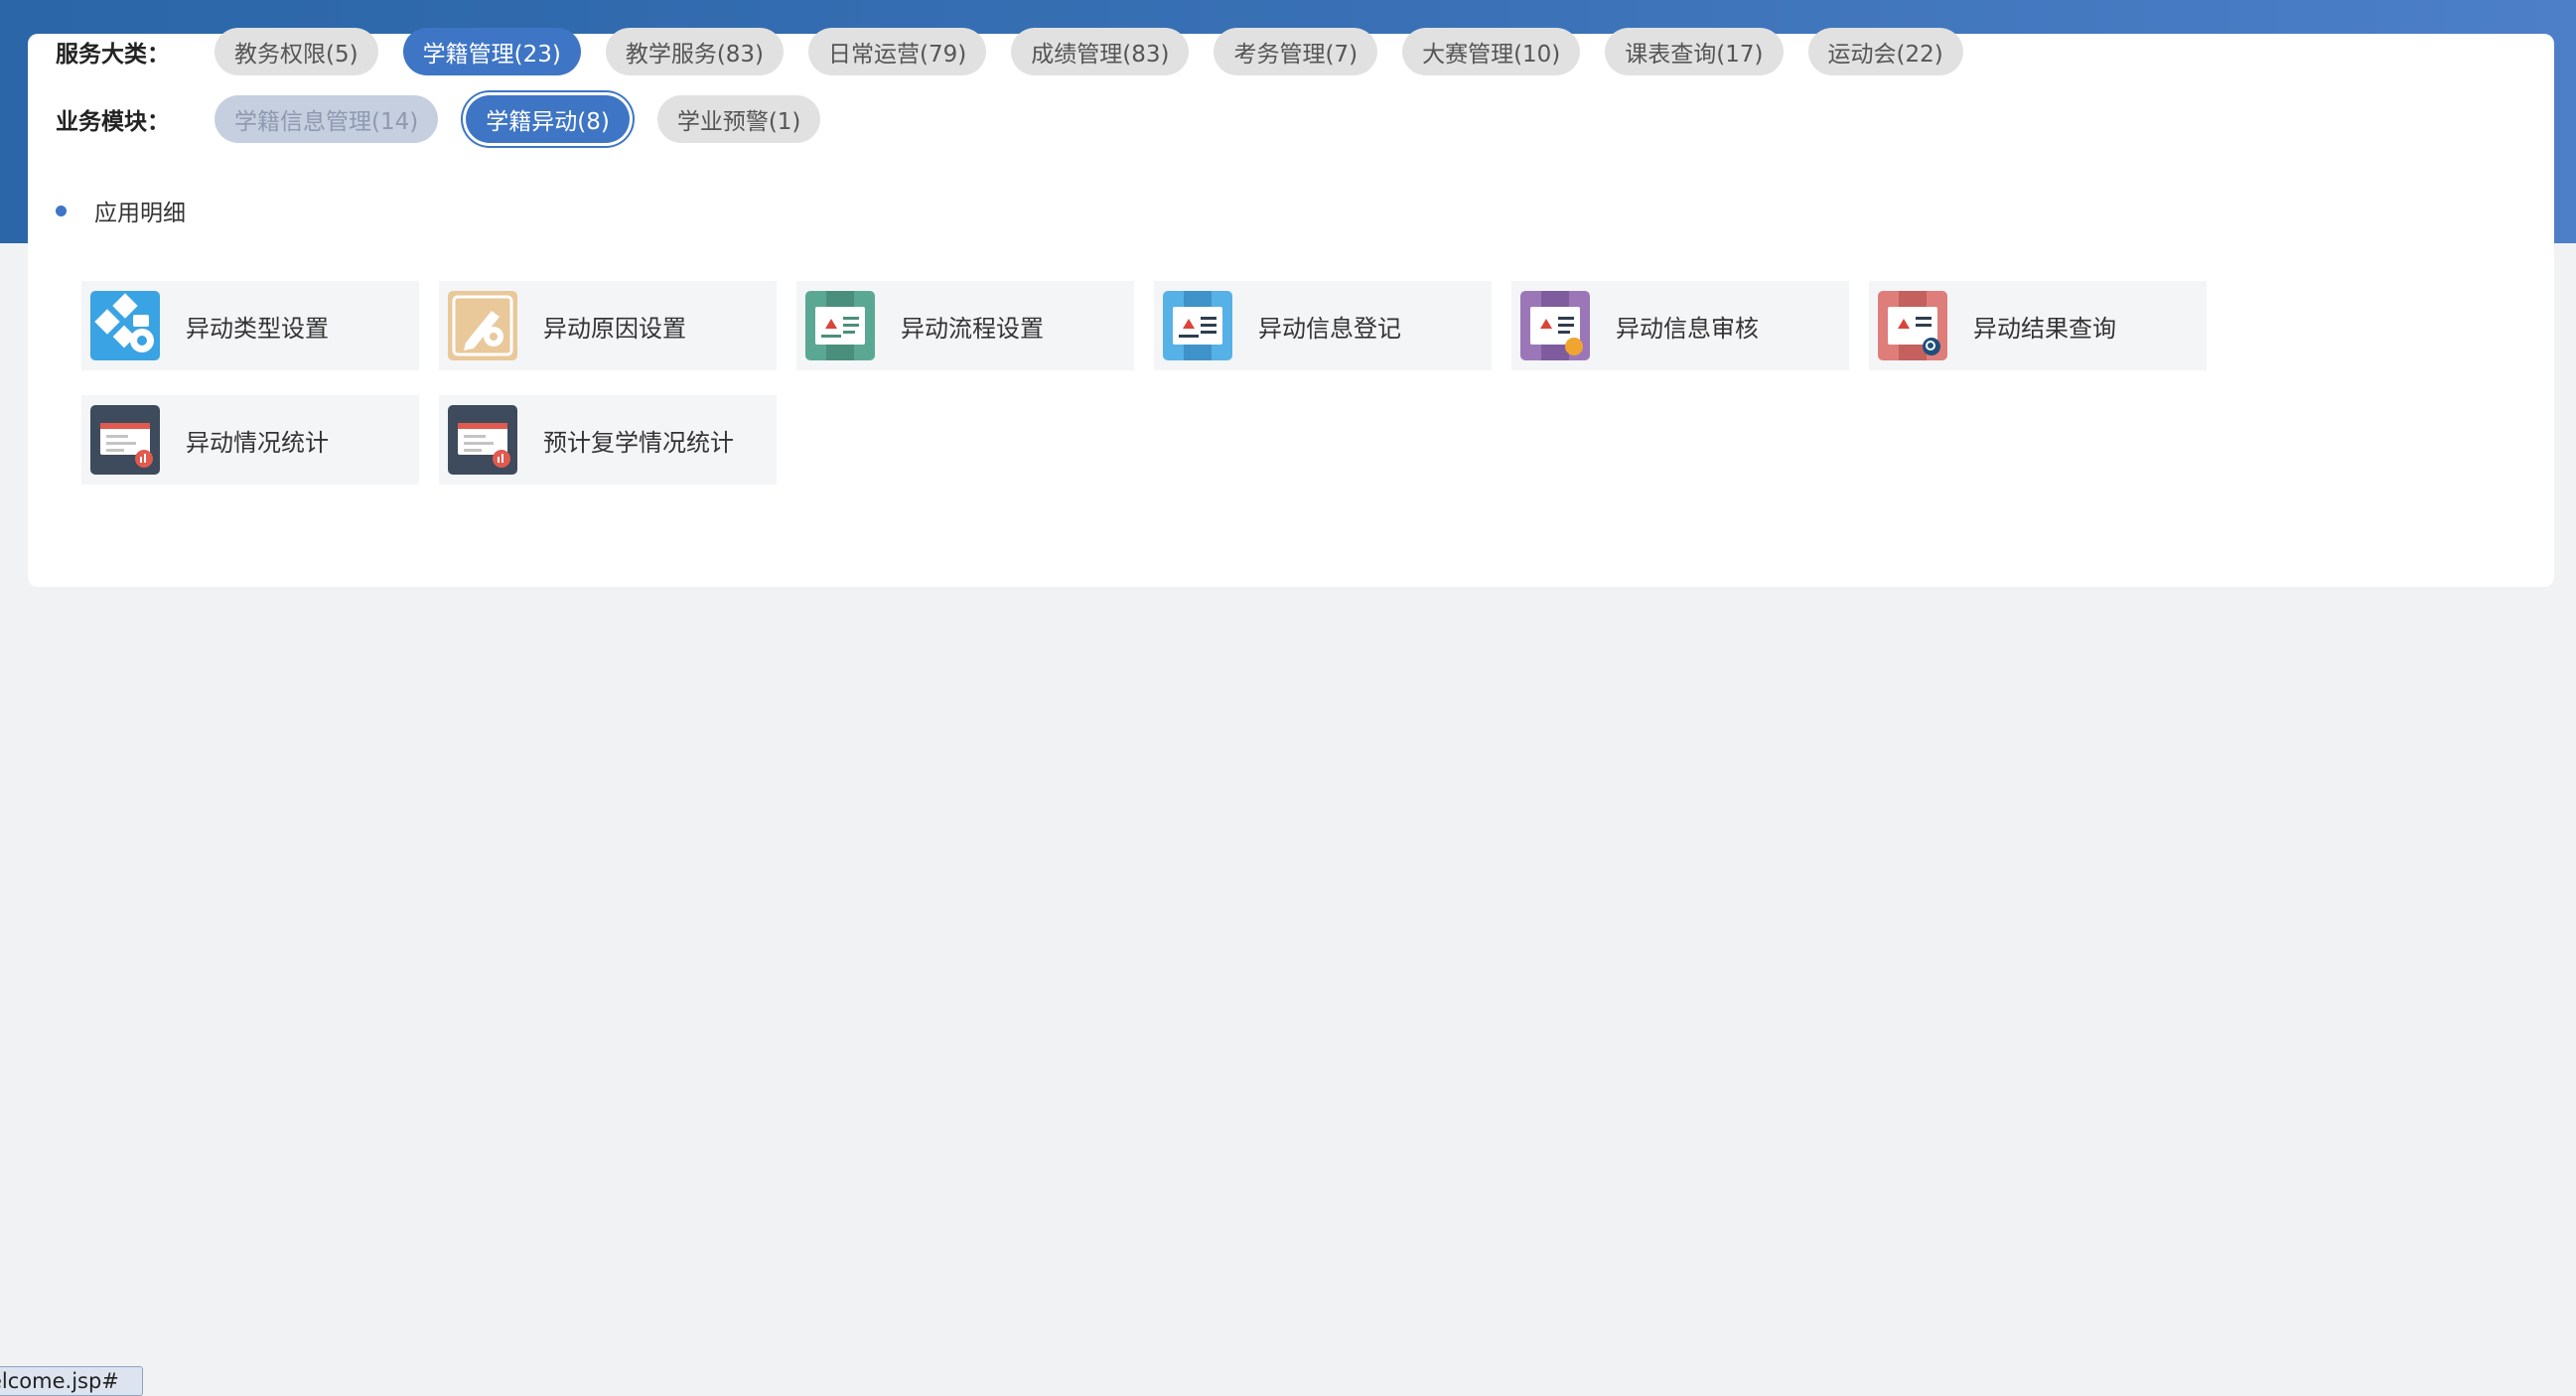 The height and width of the screenshot is (1396, 2576). What do you see at coordinates (125, 326) in the screenshot?
I see `type-settings-icon` at bounding box center [125, 326].